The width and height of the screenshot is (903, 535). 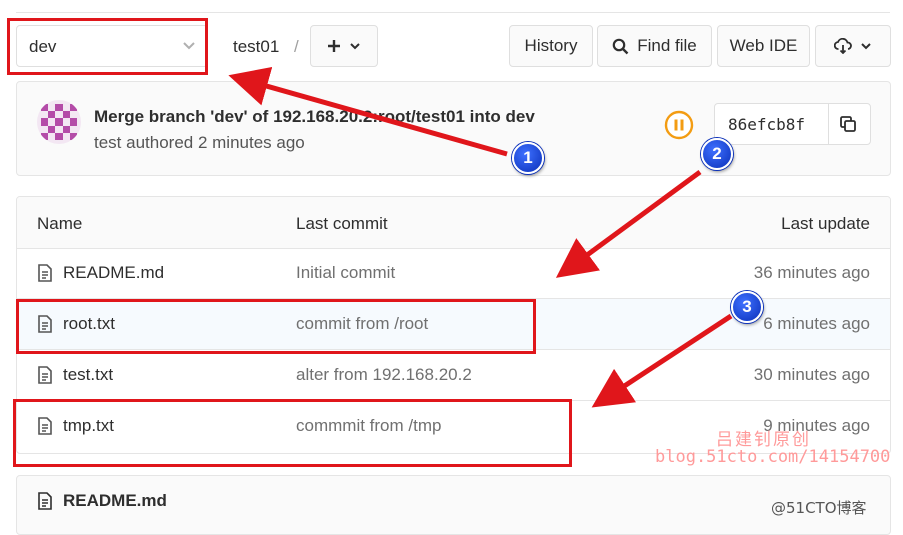 I want to click on copy-icon, so click(x=848, y=124).